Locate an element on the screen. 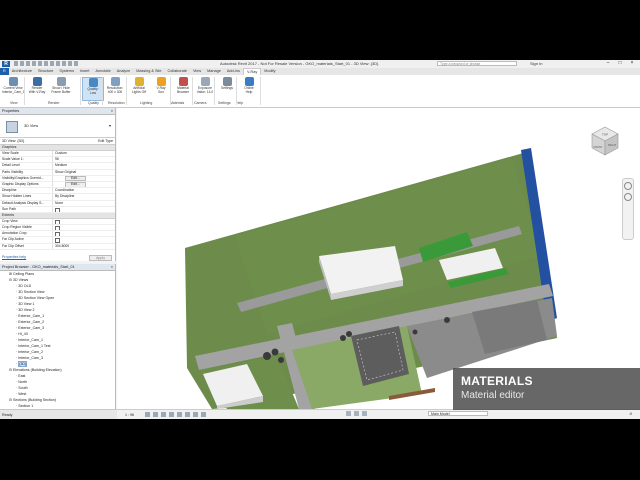  type-selector: 3D View ▾ is located at coordinates (57, 126).